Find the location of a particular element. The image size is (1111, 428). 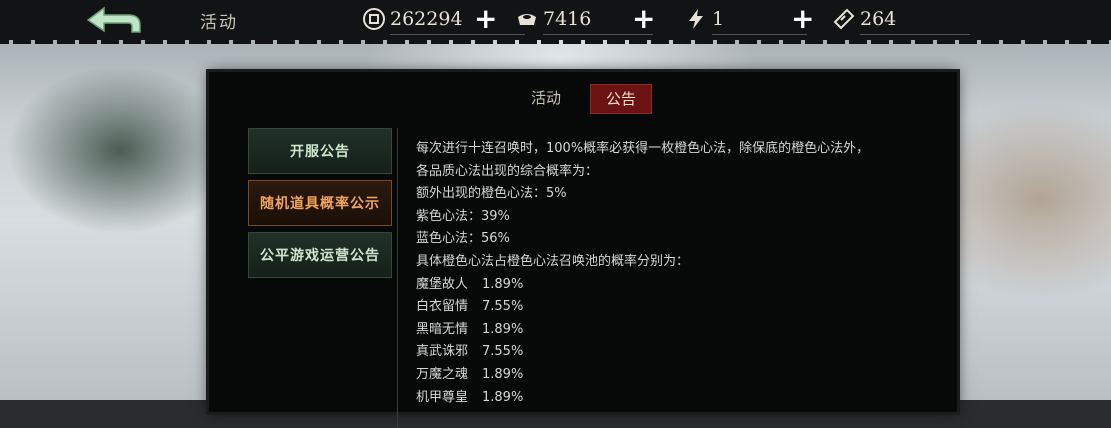

ingot-icon is located at coordinates (527, 19).